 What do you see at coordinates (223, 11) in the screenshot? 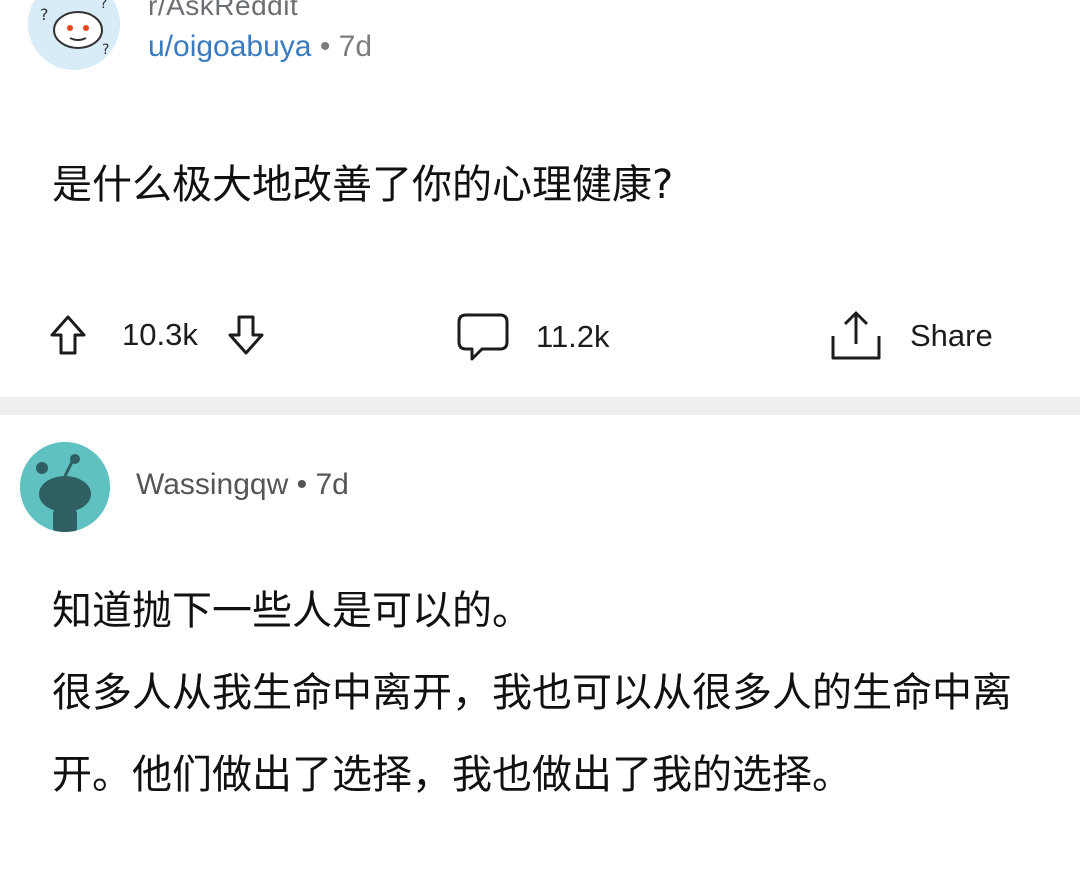
I see `subreddit-name: r/AskReddit` at bounding box center [223, 11].